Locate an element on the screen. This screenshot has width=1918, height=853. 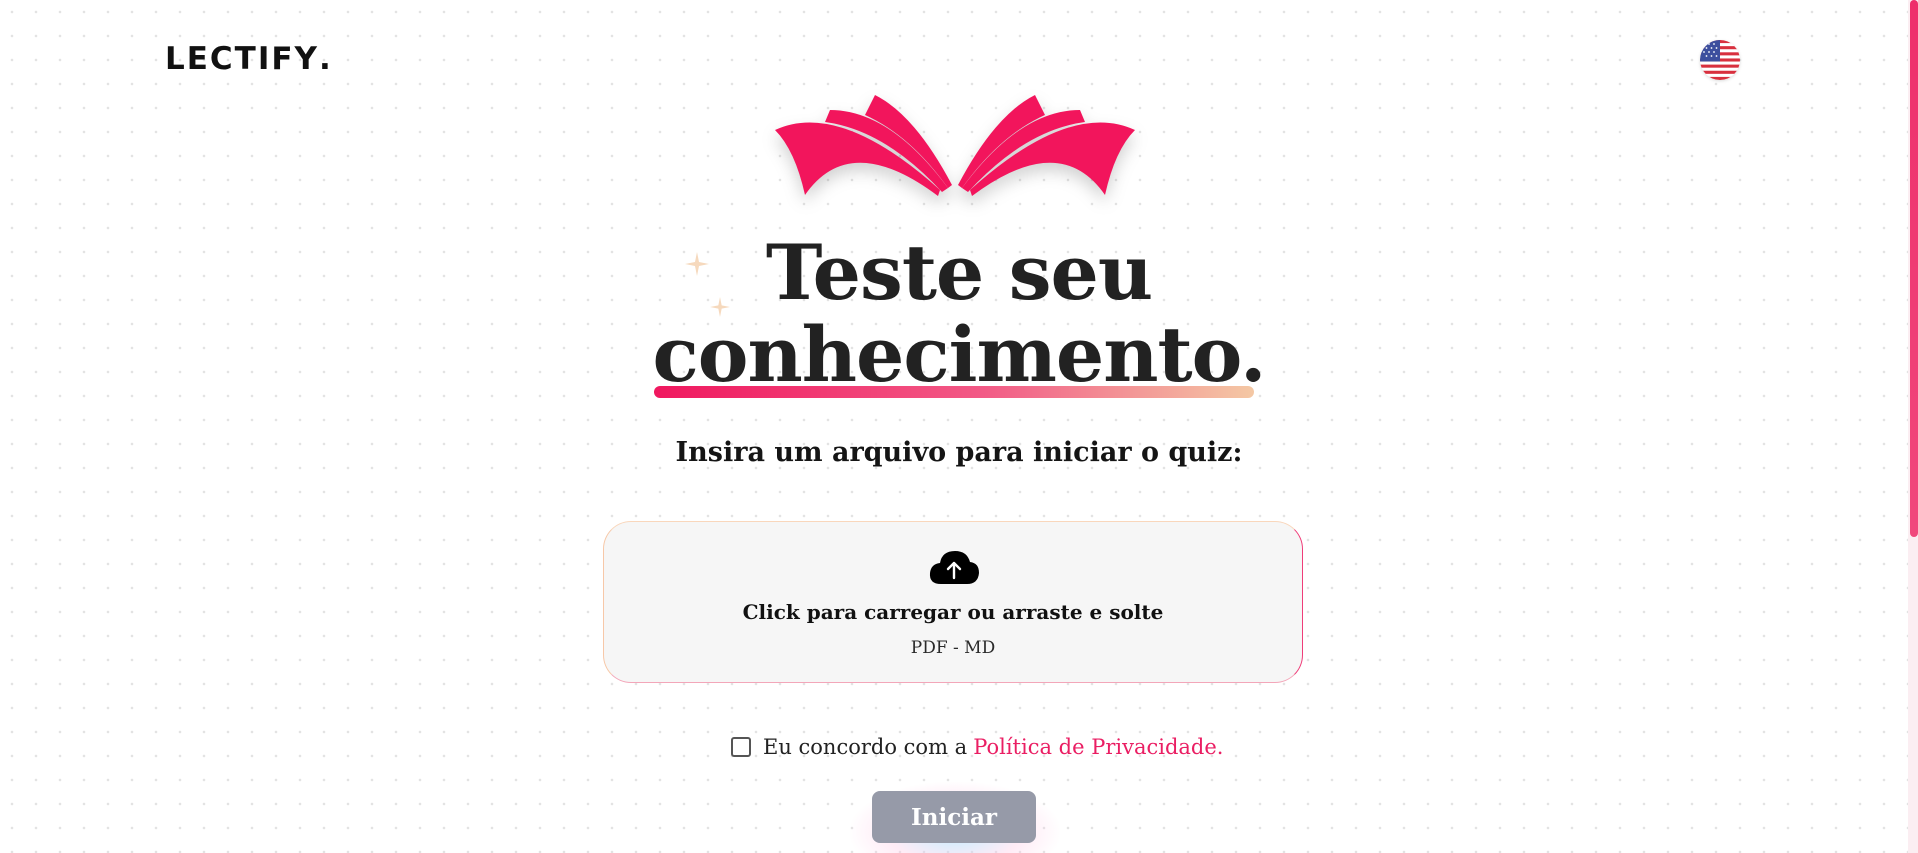
title-line-1: Teste seu is located at coordinates (959, 272).